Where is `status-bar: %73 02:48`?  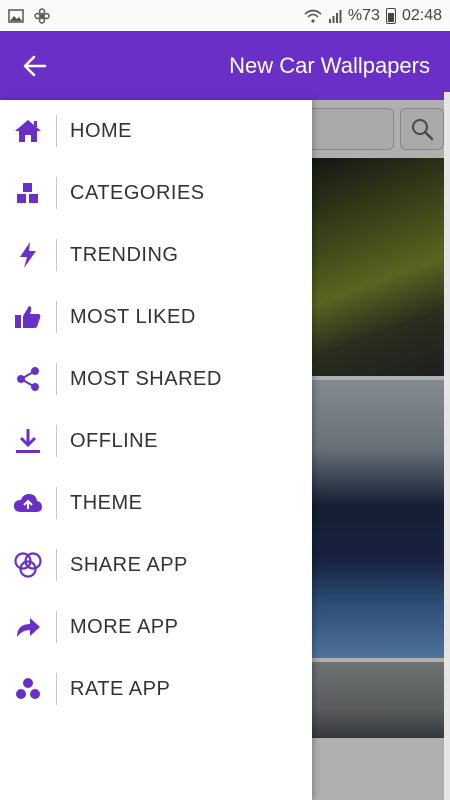 status-bar: %73 02:48 is located at coordinates (225, 15).